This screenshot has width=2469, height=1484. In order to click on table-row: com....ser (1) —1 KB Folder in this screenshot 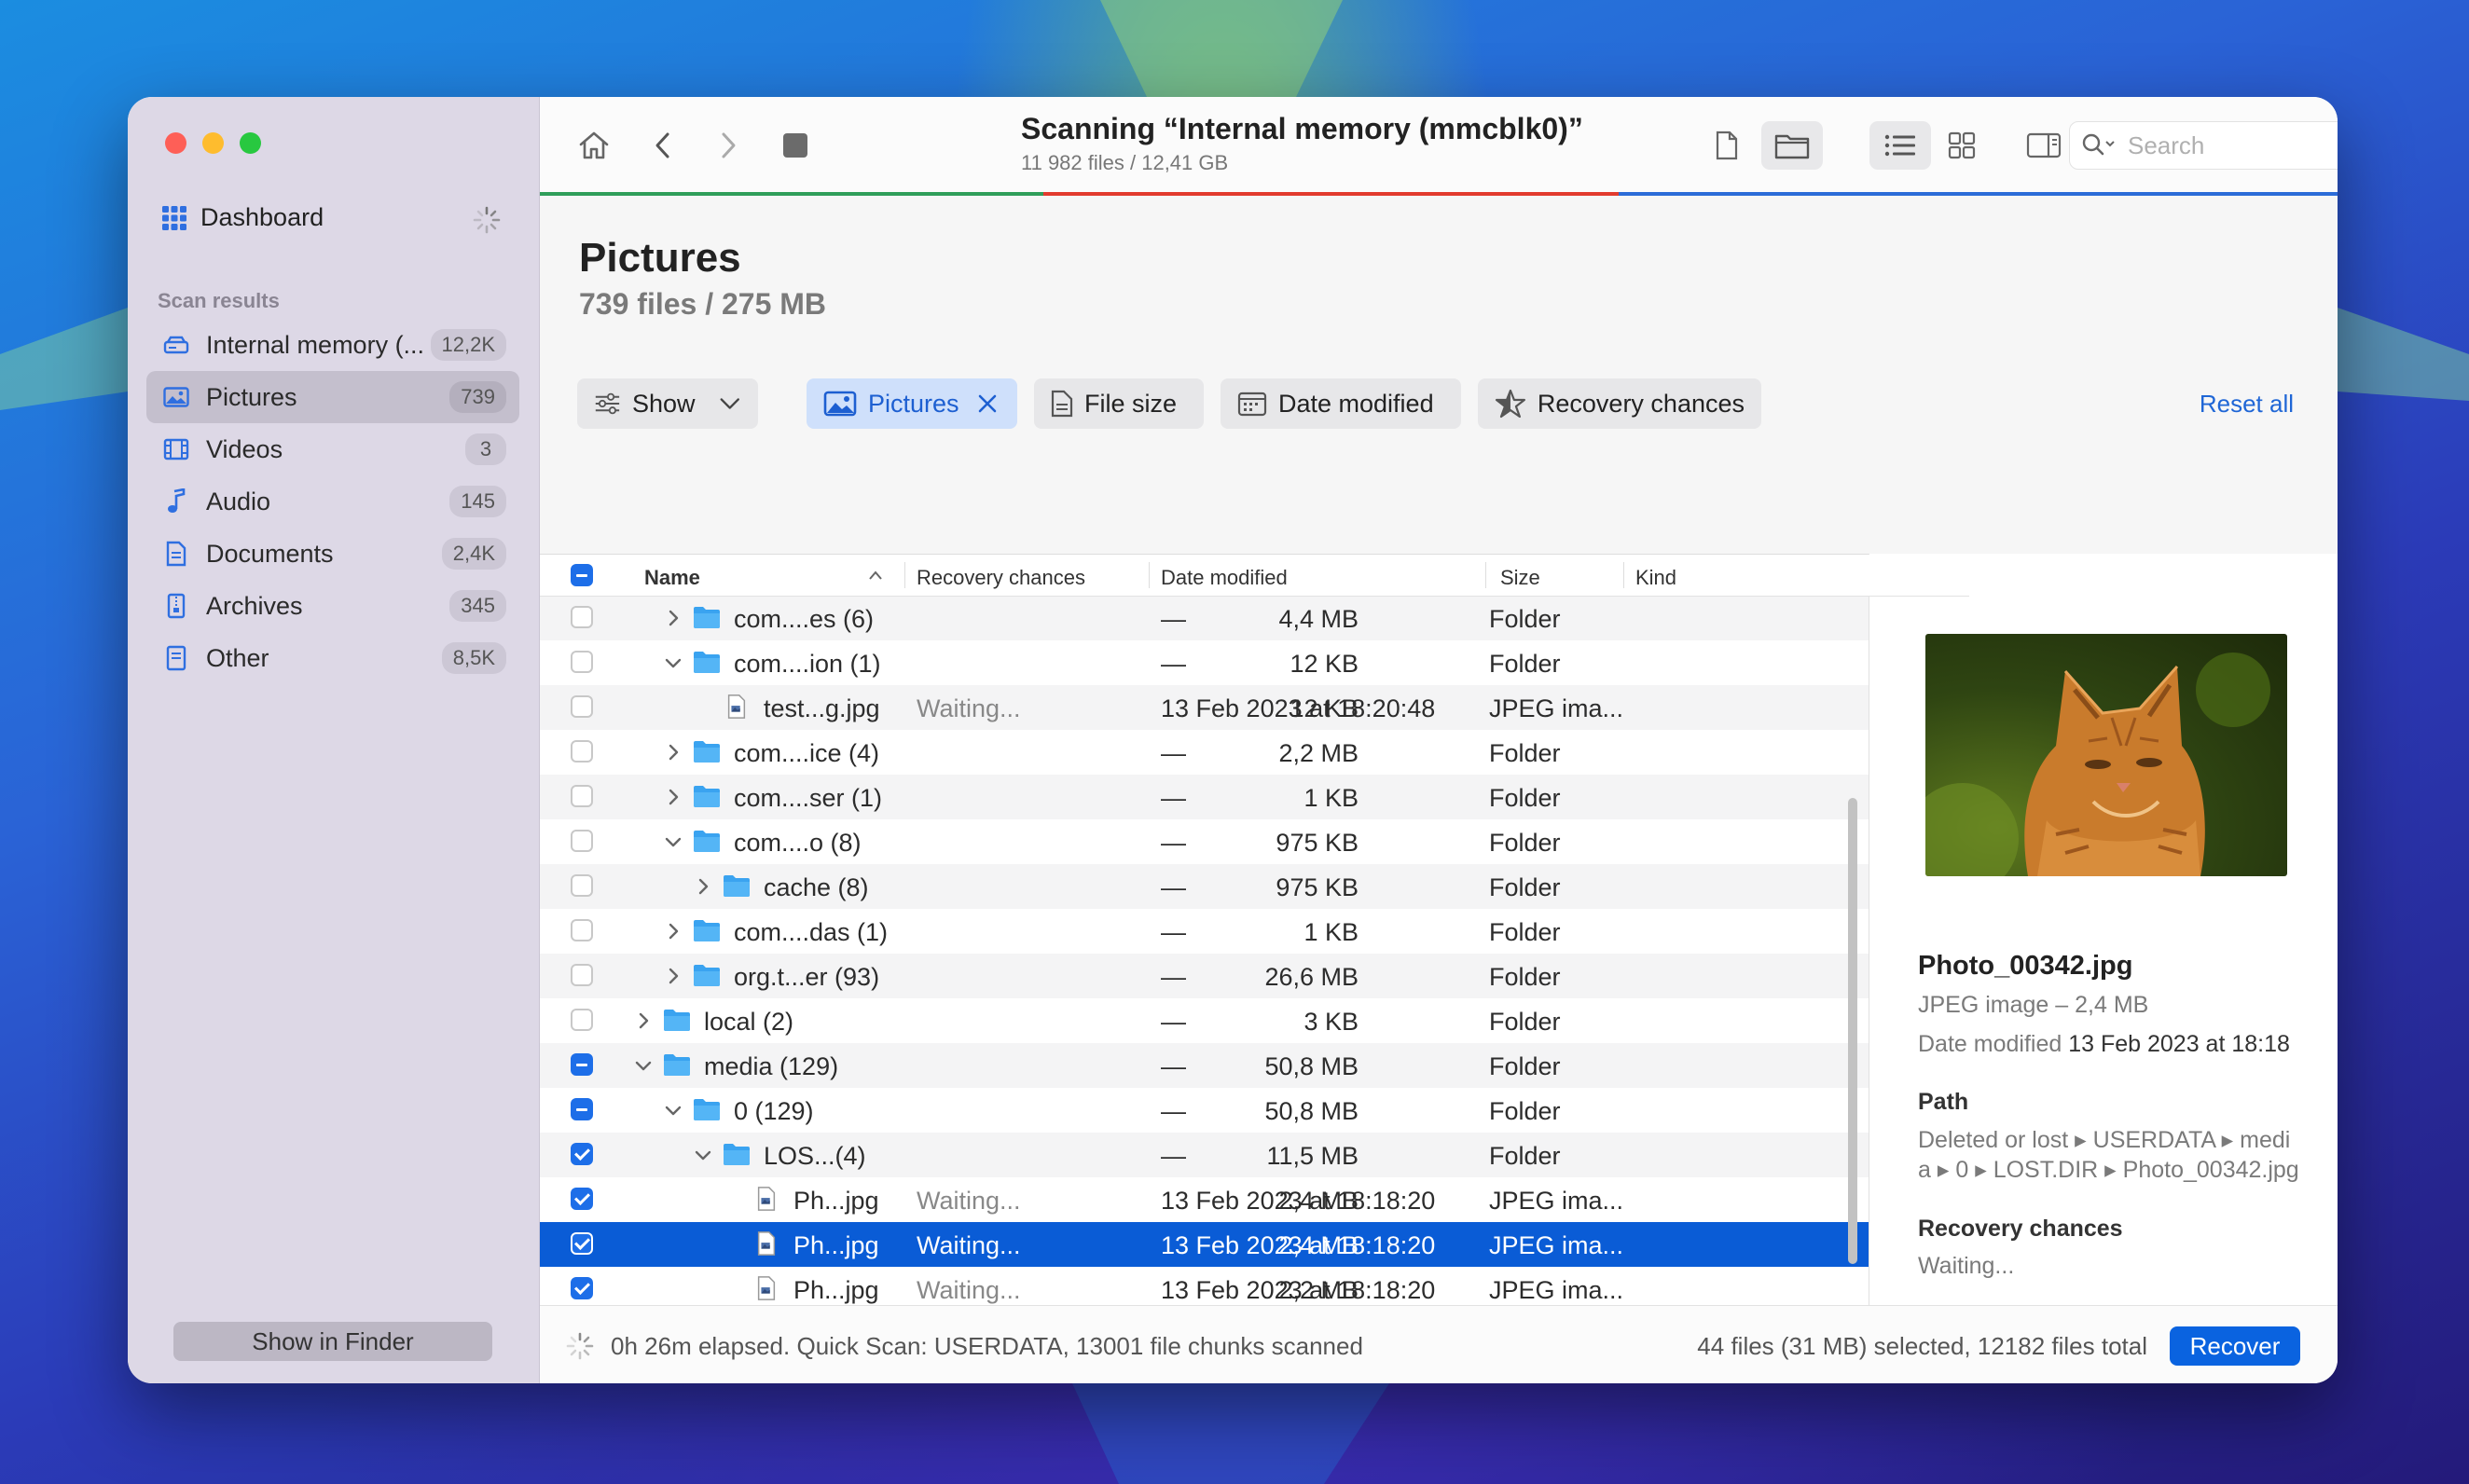, I will do `click(1254, 797)`.